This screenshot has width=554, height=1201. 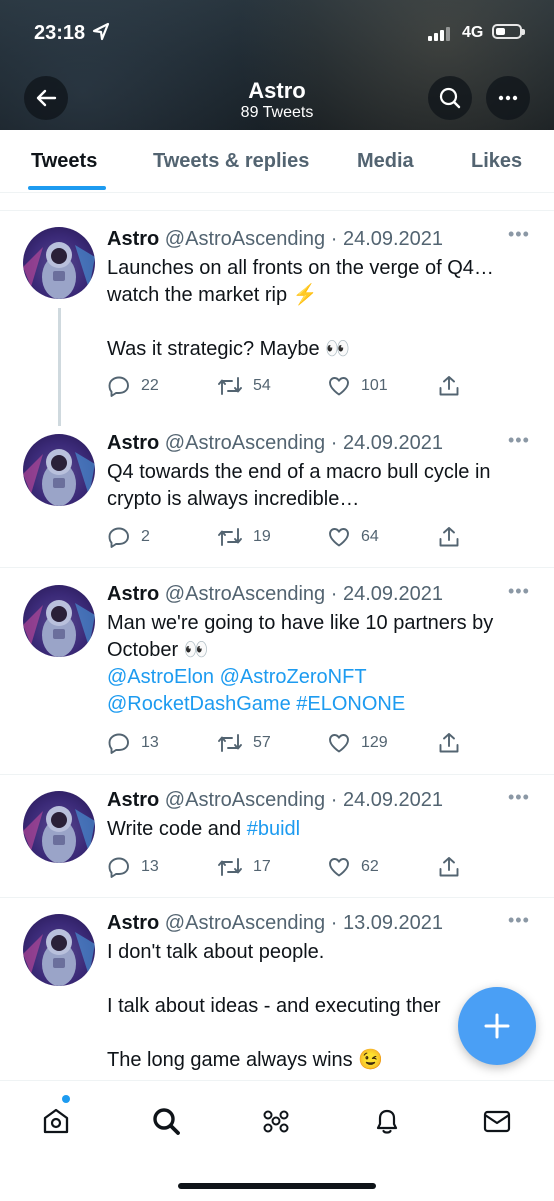 I want to click on tweet-actions: 22 54 101, so click(x=287, y=386).